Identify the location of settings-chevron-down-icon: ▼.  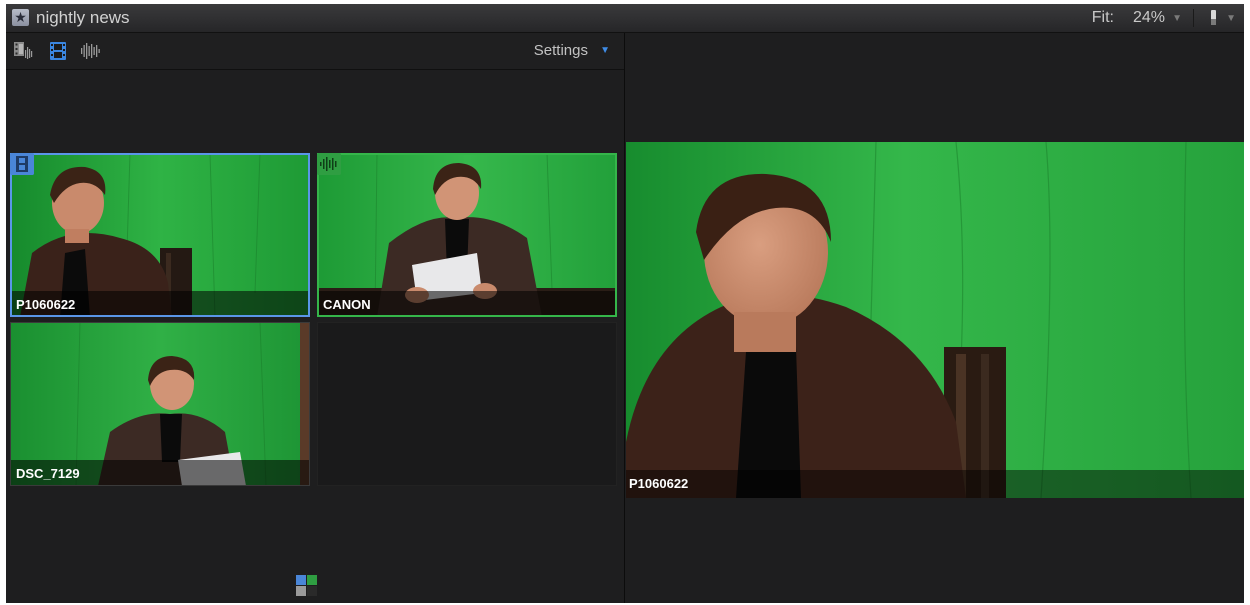
(605, 51).